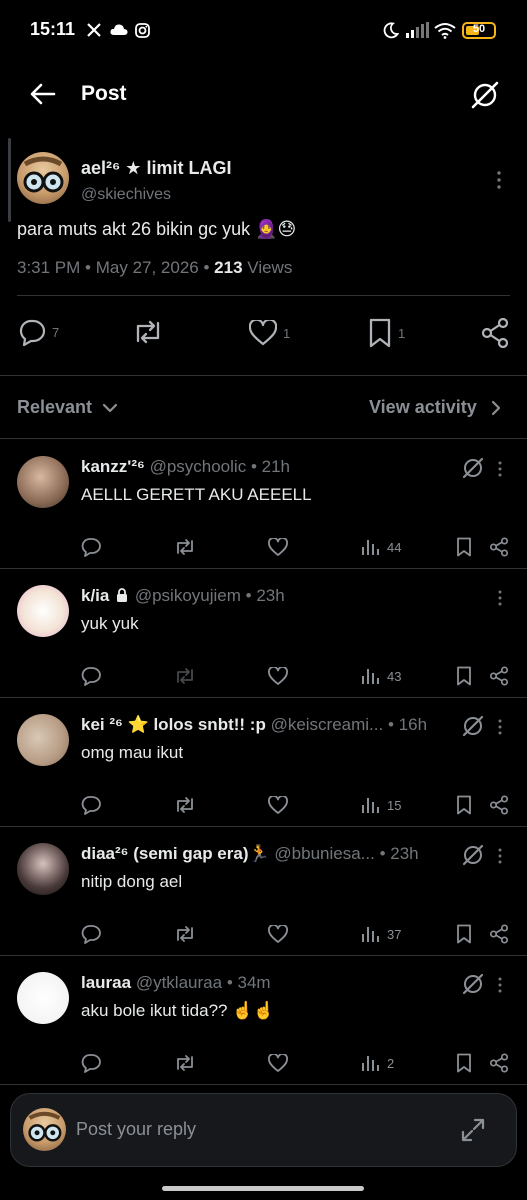  What do you see at coordinates (263, 1130) in the screenshot?
I see `reply-composer: Post your reply` at bounding box center [263, 1130].